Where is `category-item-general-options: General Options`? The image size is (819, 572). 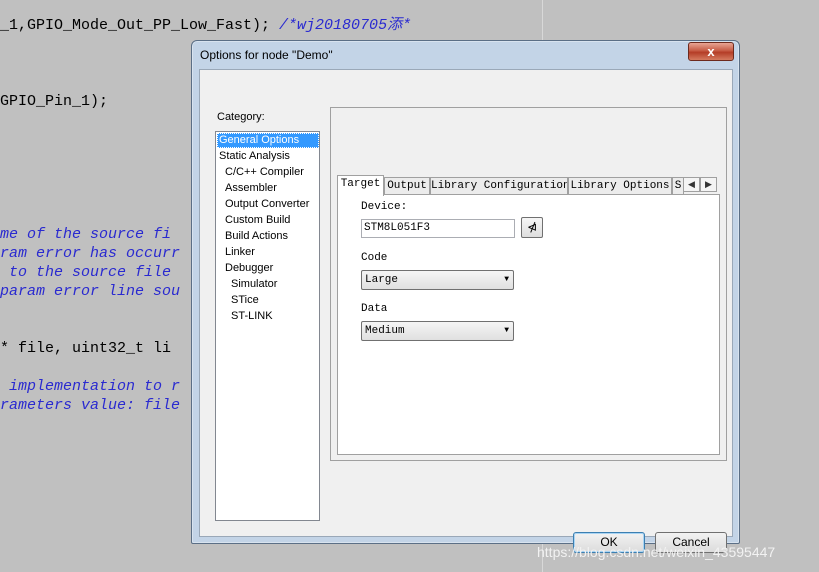
category-item-general-options: General Options is located at coordinates (268, 140).